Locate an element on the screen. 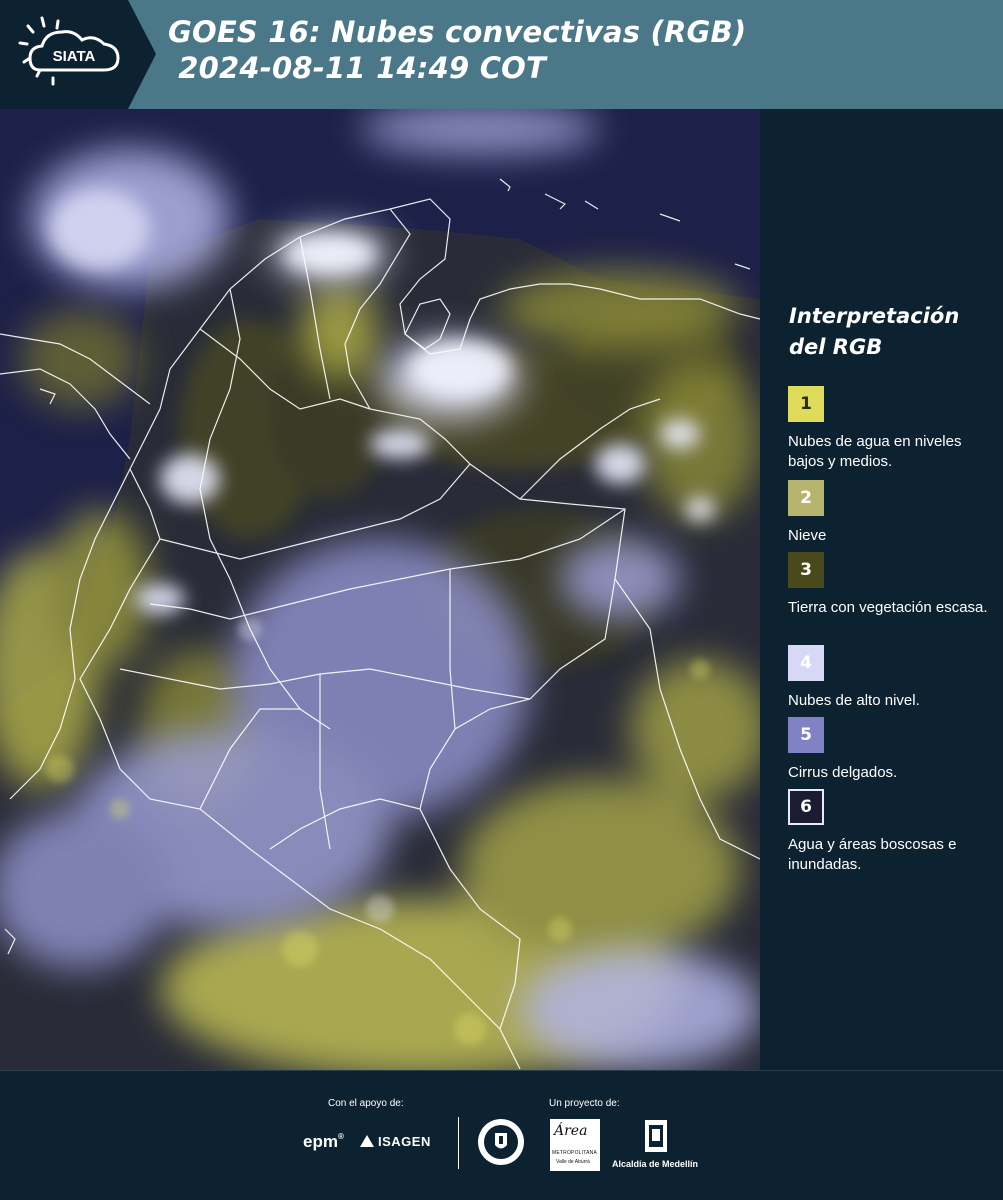  epm-logo: epm® is located at coordinates (323, 1141).